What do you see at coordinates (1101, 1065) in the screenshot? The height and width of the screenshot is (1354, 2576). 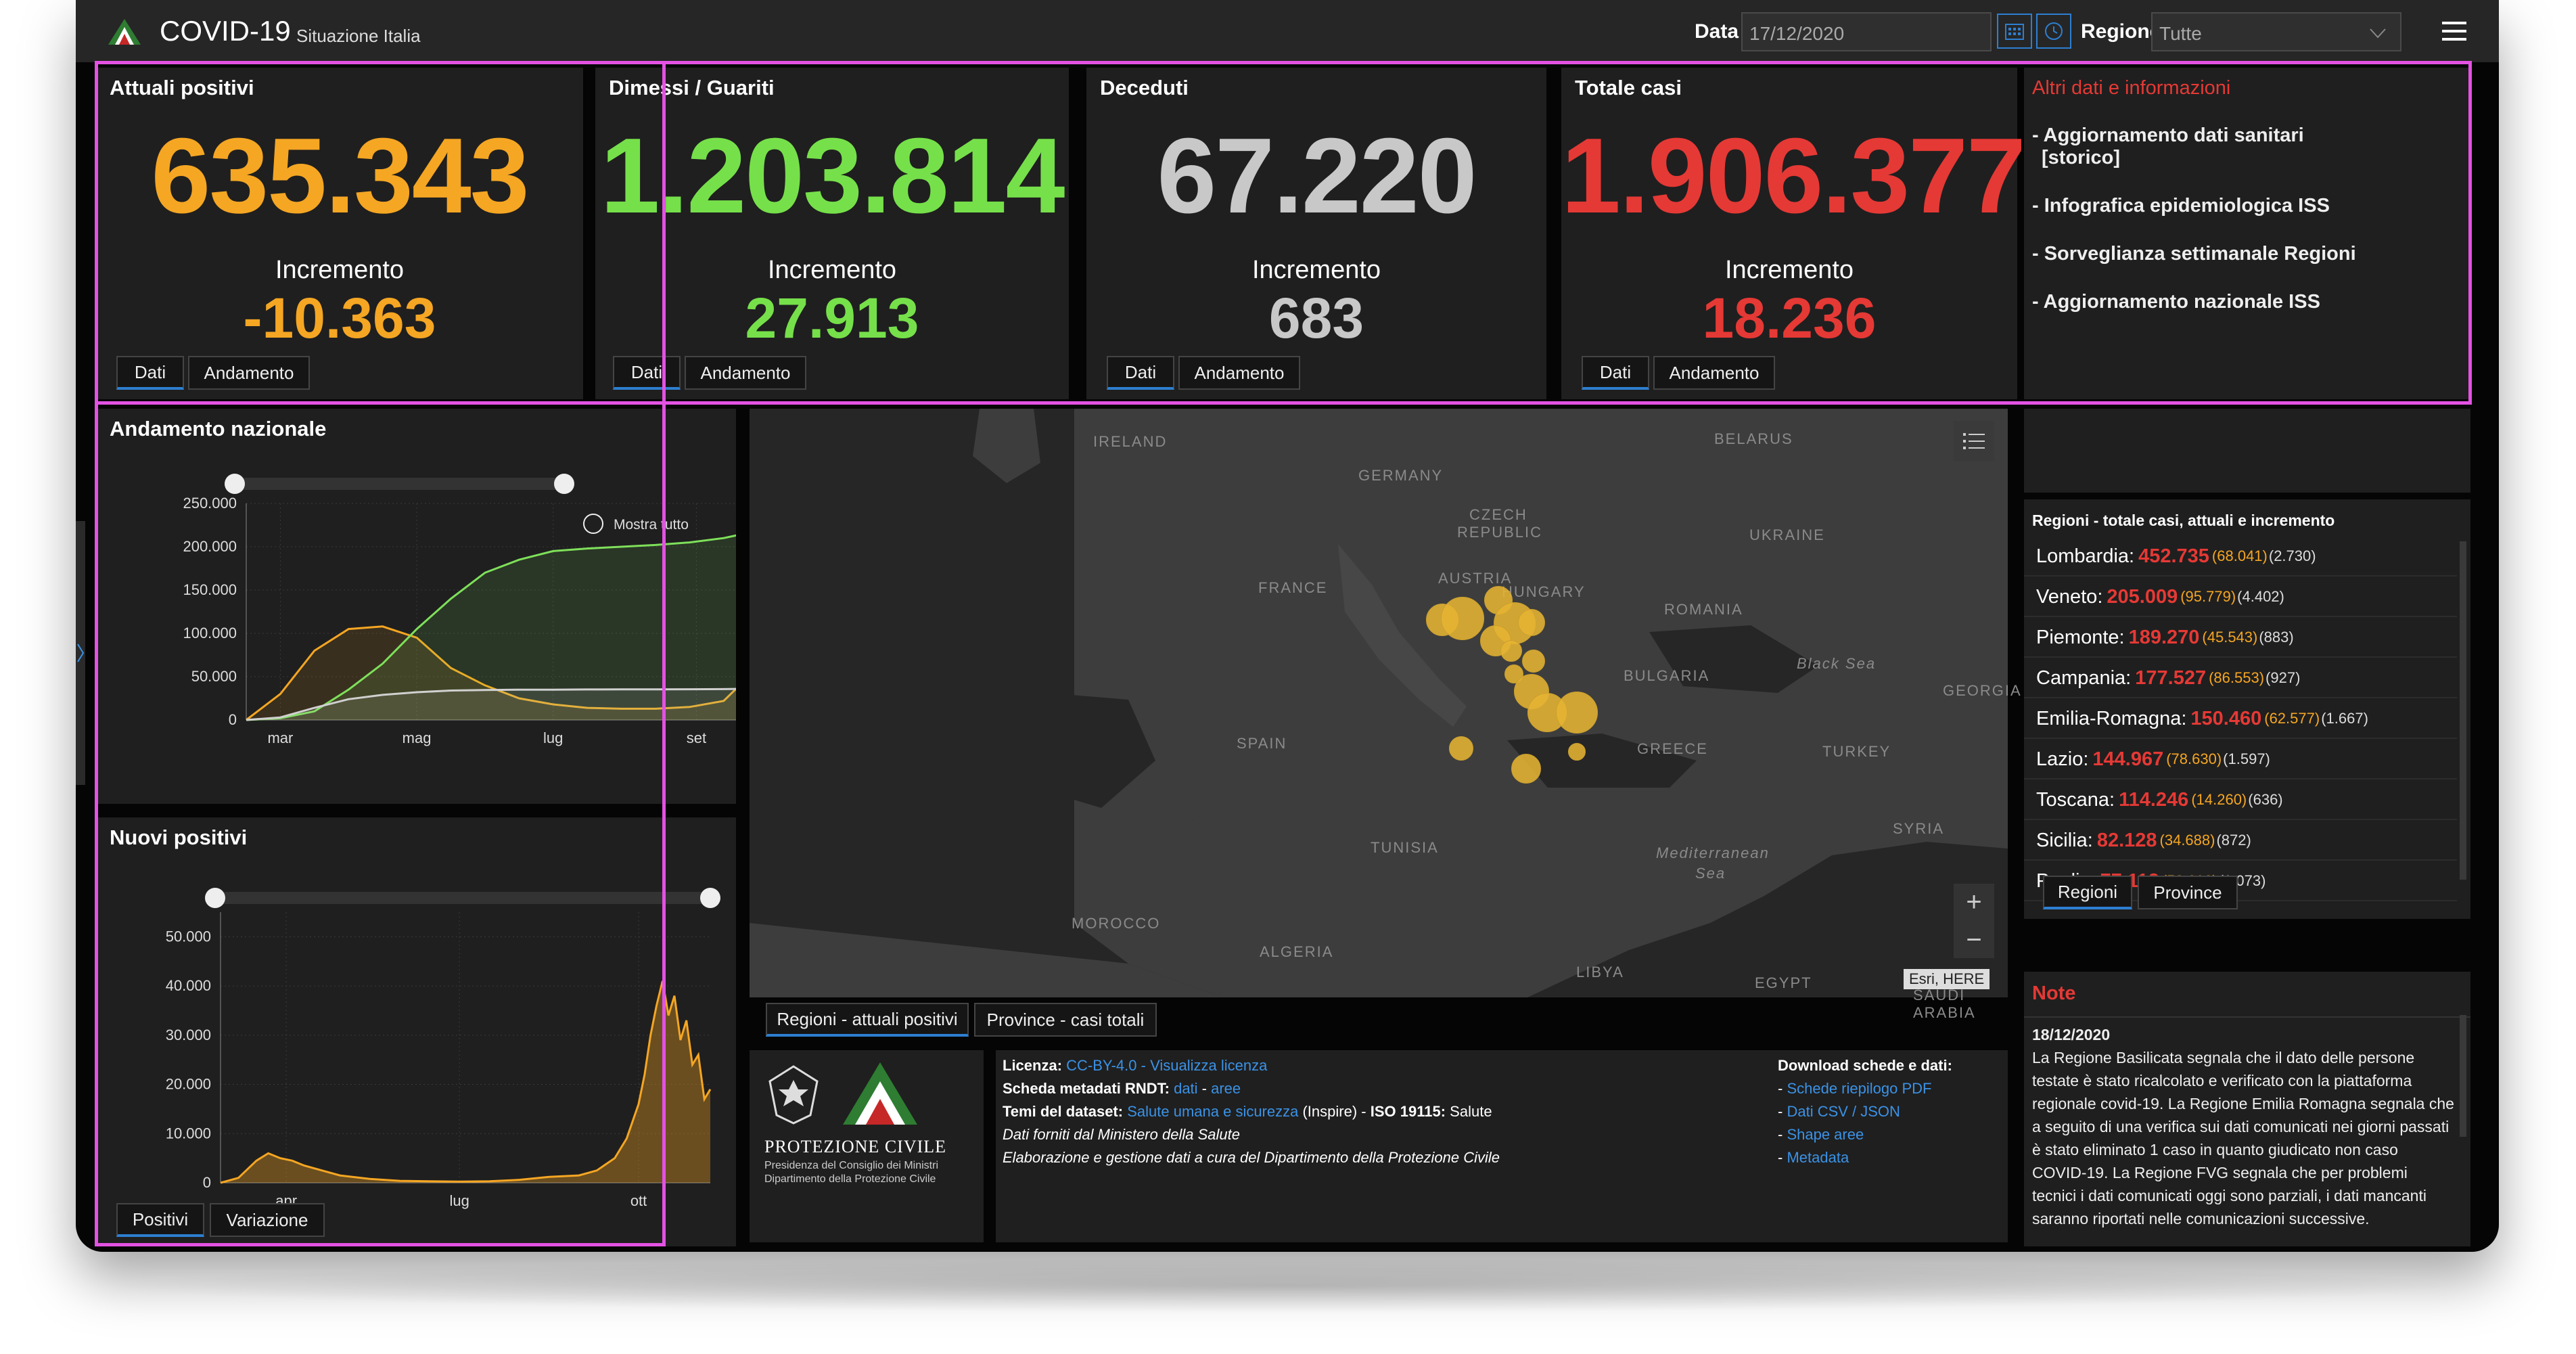 I see `licenza-link: CC-BY-4.0` at bounding box center [1101, 1065].